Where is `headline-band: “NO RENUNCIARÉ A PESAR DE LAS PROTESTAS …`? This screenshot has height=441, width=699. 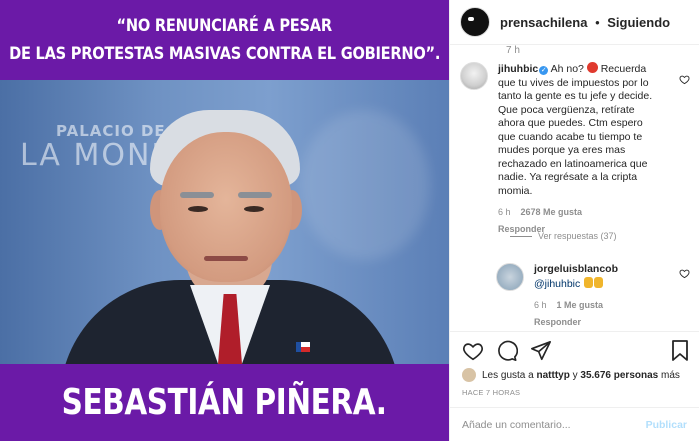 headline-band: “NO RENUNCIARÉ A PESAR DE LAS PROTESTAS … is located at coordinates (224, 40).